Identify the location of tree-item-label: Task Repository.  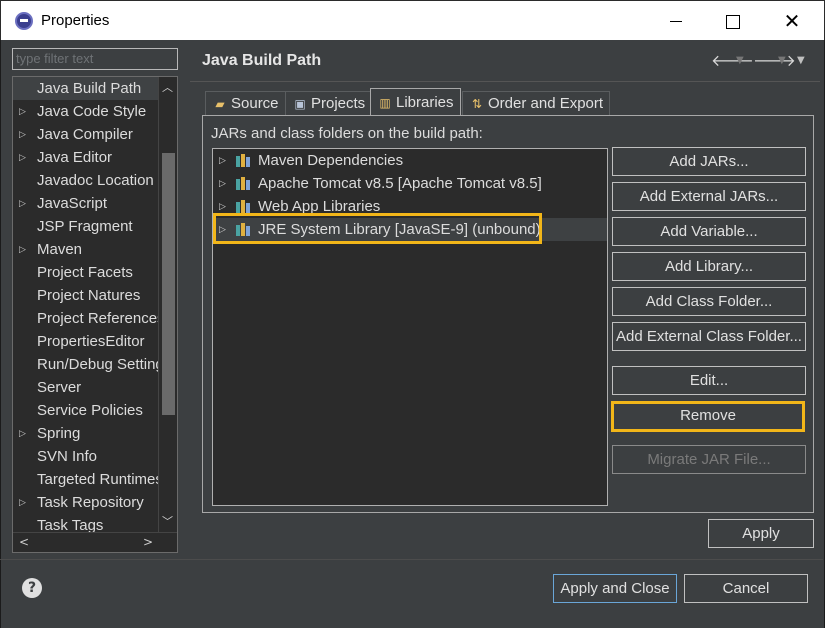
(90, 502).